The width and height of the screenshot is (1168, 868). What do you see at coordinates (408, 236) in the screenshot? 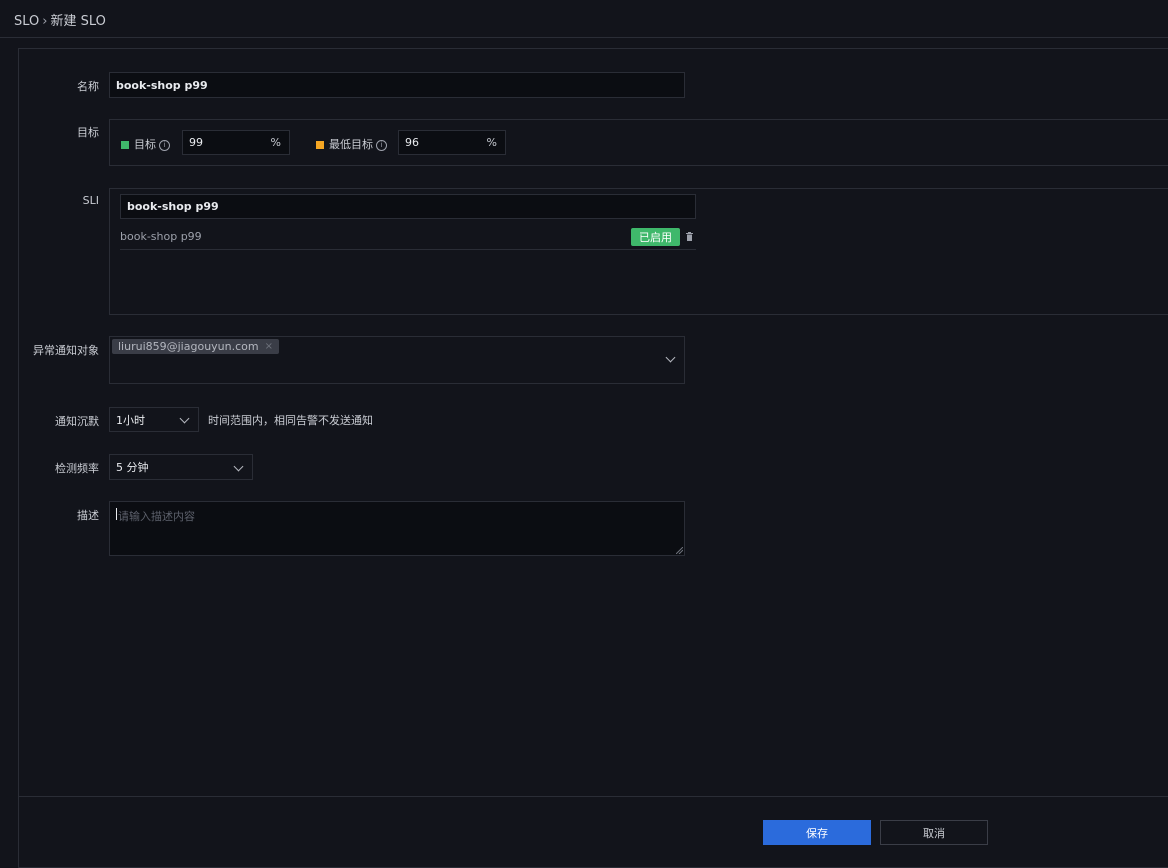
I see `list-item: book-shop p99 已启用` at bounding box center [408, 236].